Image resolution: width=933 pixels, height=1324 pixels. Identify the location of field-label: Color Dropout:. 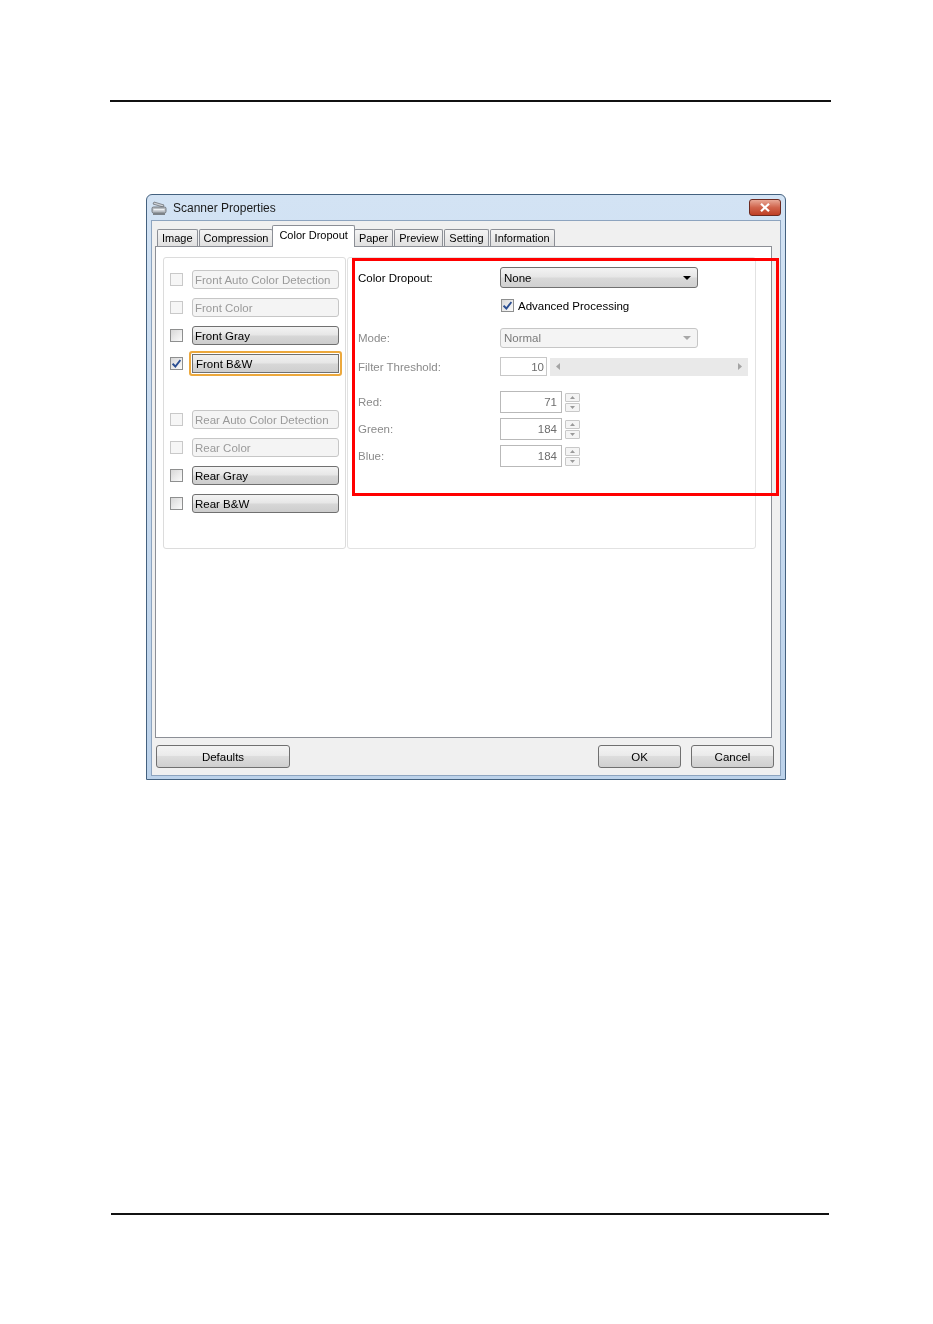
(396, 277).